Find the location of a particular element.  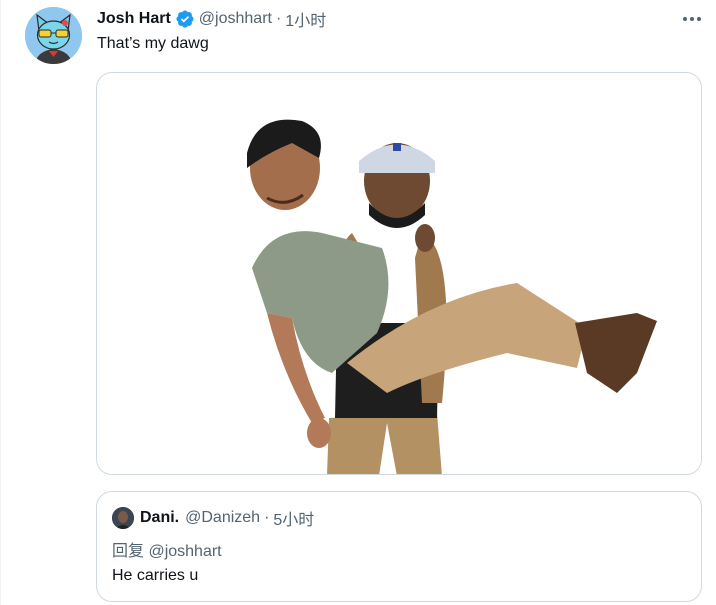

tweet-header: Josh Hart @joshhart · 1小时 is located at coordinates (211, 19).